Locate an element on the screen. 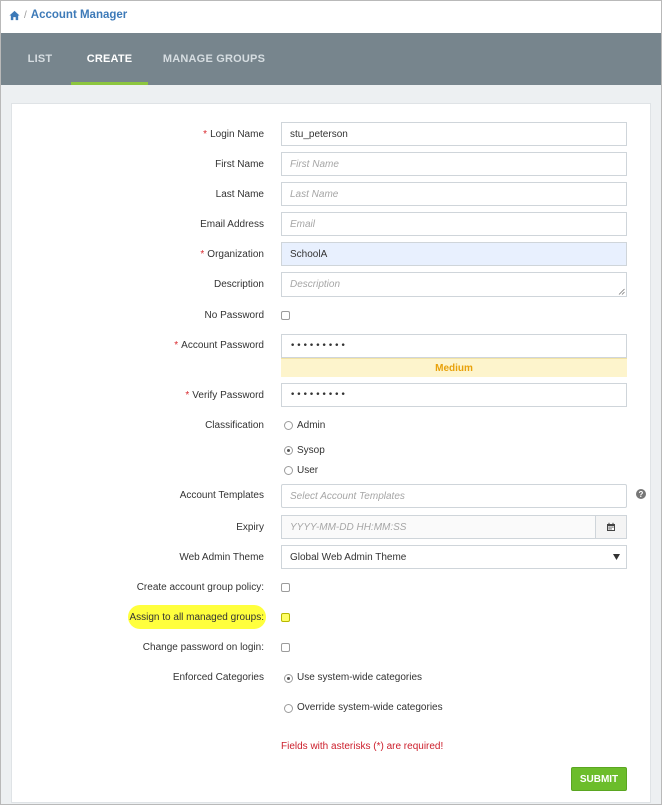  account-templates-label: Account Templates is located at coordinates (221, 495).